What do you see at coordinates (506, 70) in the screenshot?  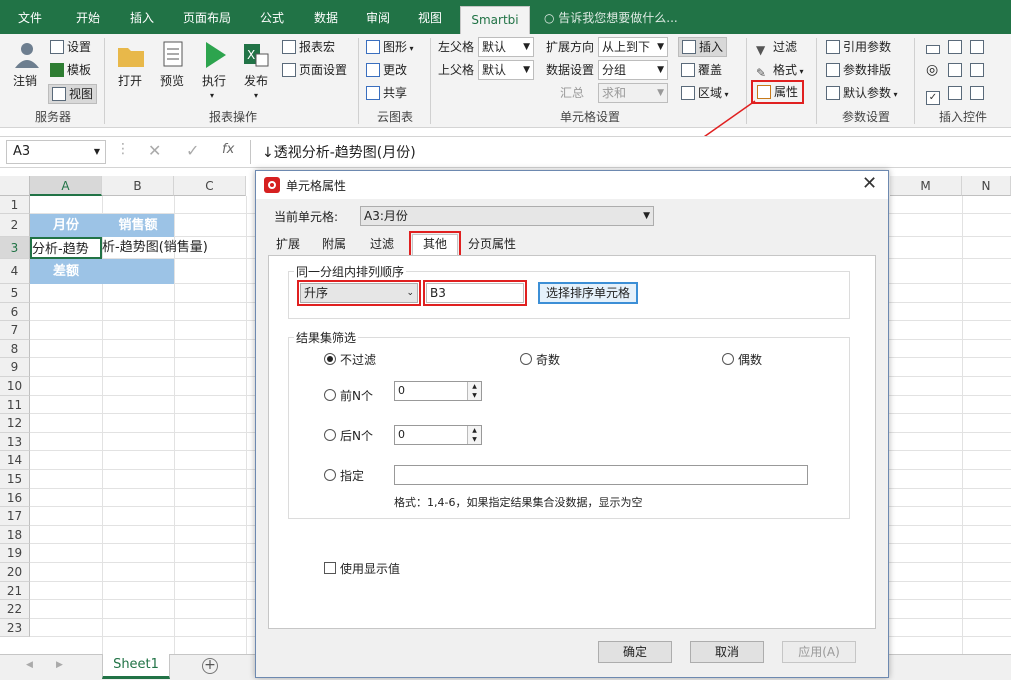 I see `top-parent-select: 默认 ▼` at bounding box center [506, 70].